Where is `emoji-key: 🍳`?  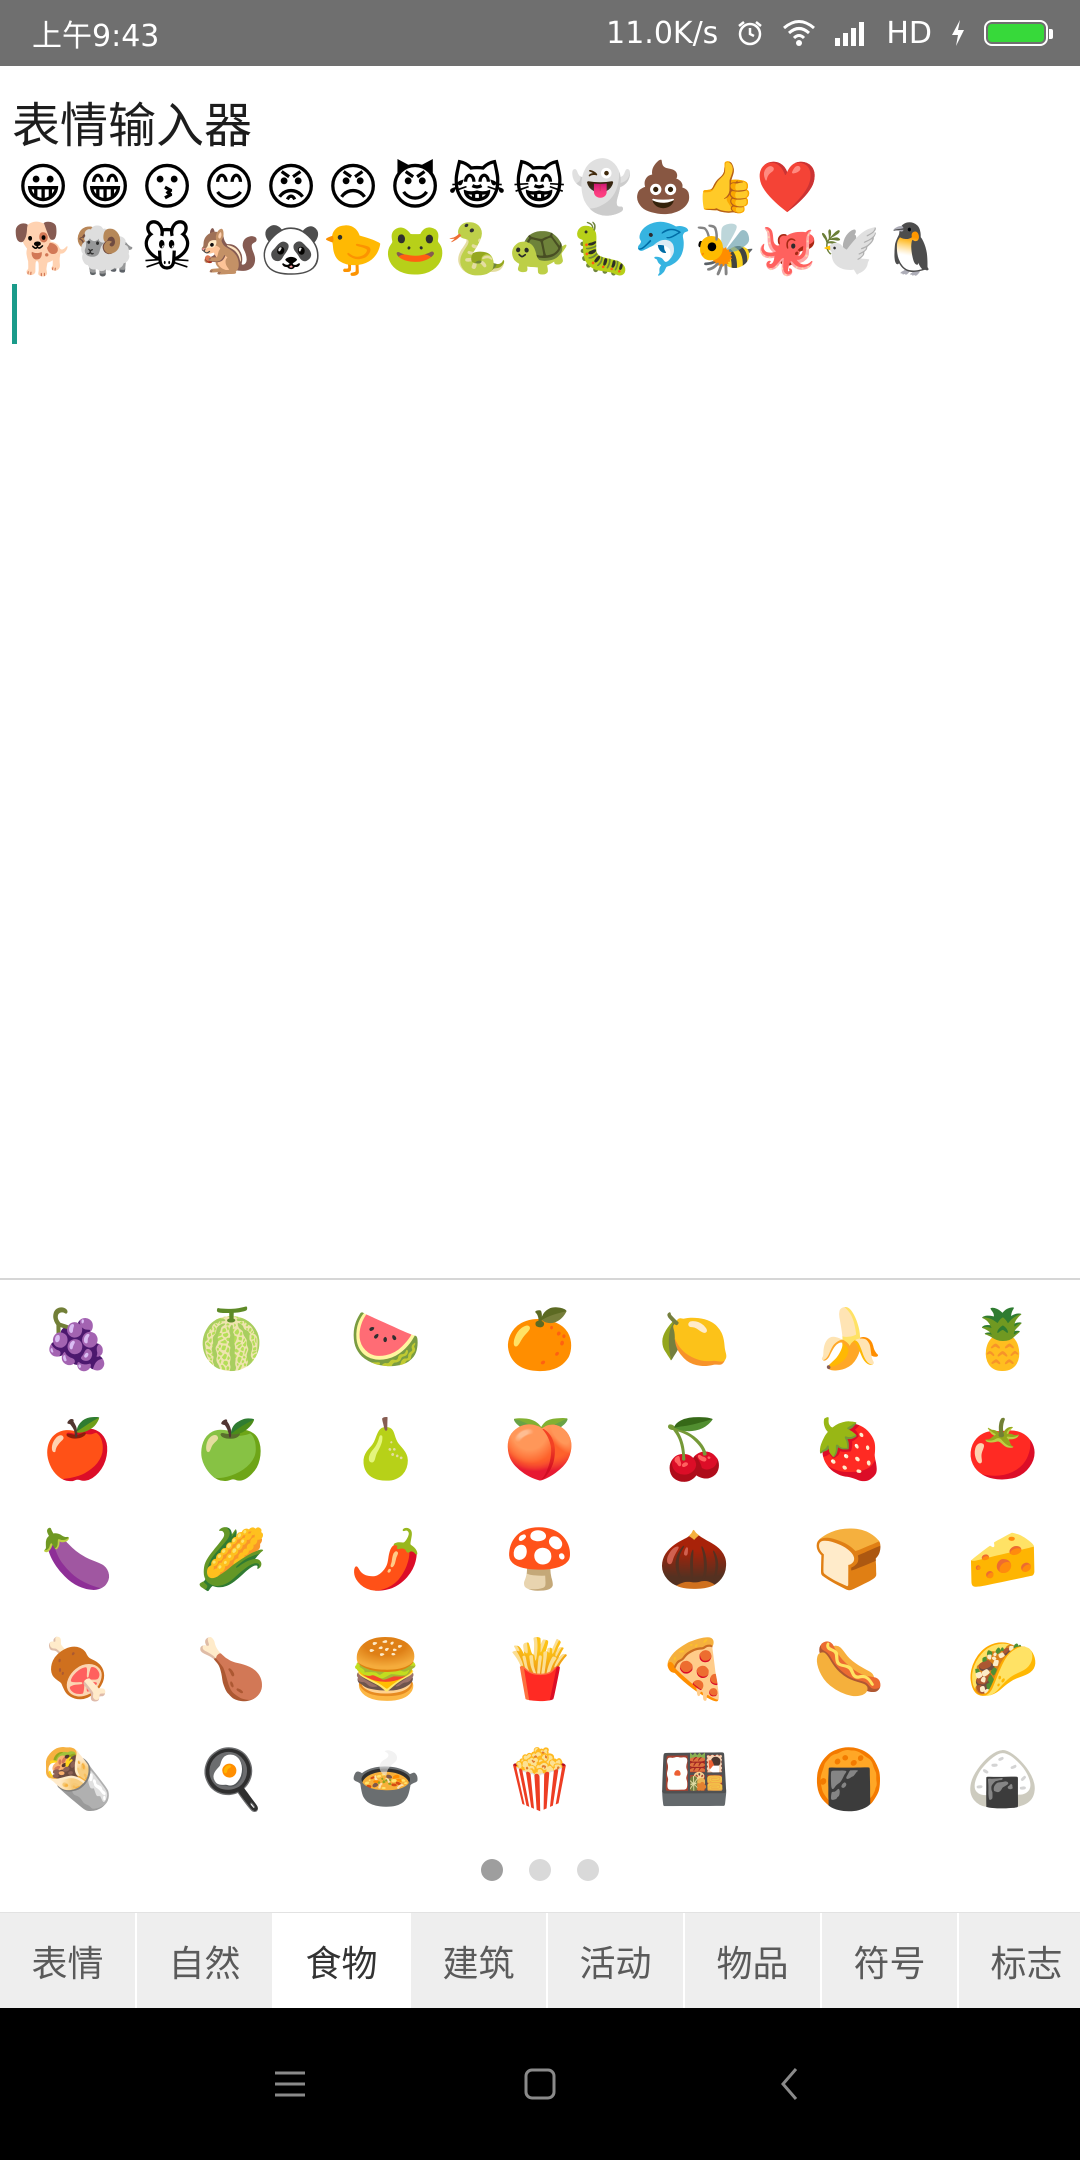 emoji-key: 🍳 is located at coordinates (231, 1779).